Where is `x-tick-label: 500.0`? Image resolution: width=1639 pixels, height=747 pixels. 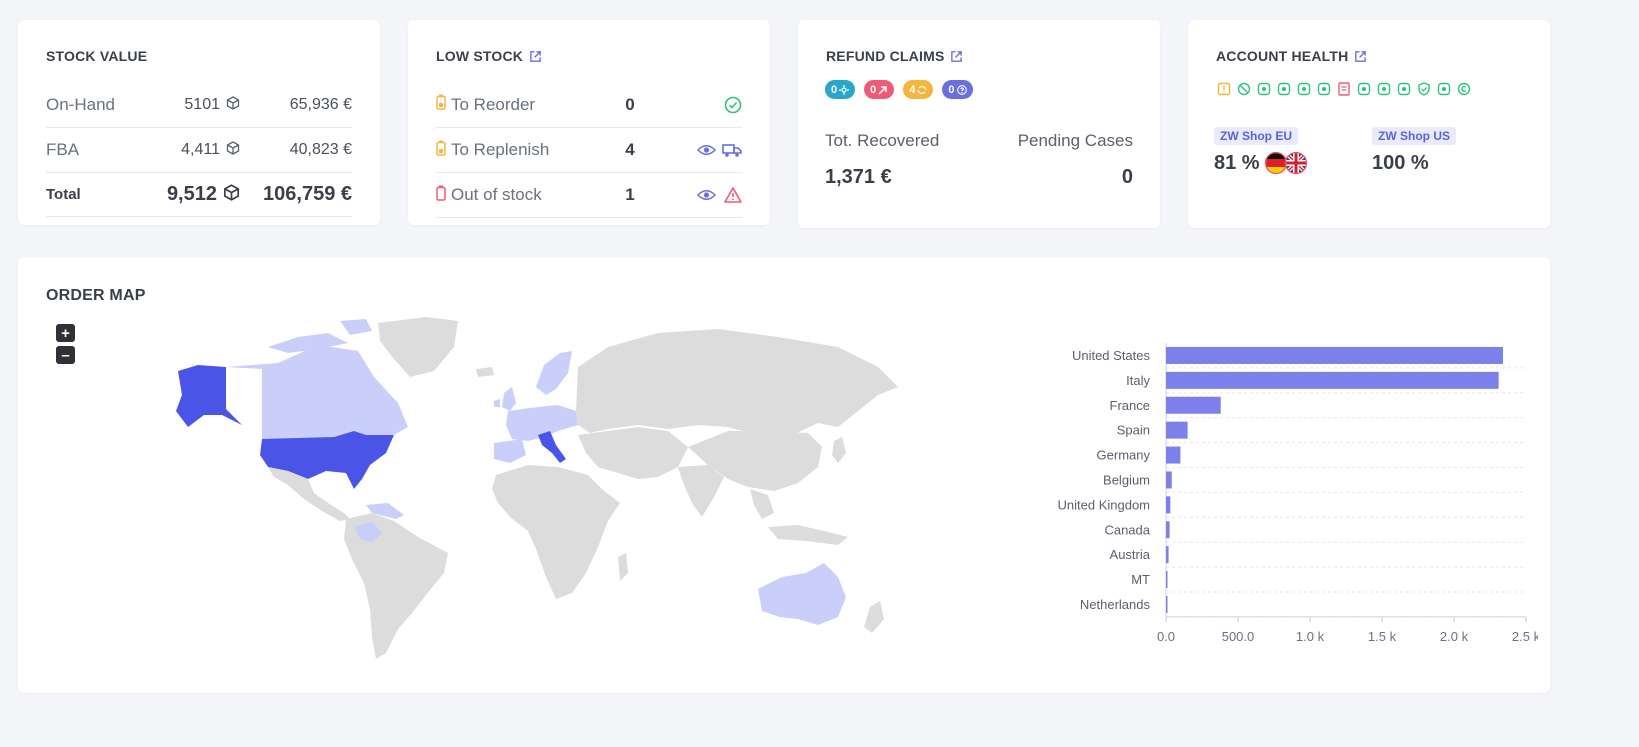 x-tick-label: 500.0 is located at coordinates (1238, 636).